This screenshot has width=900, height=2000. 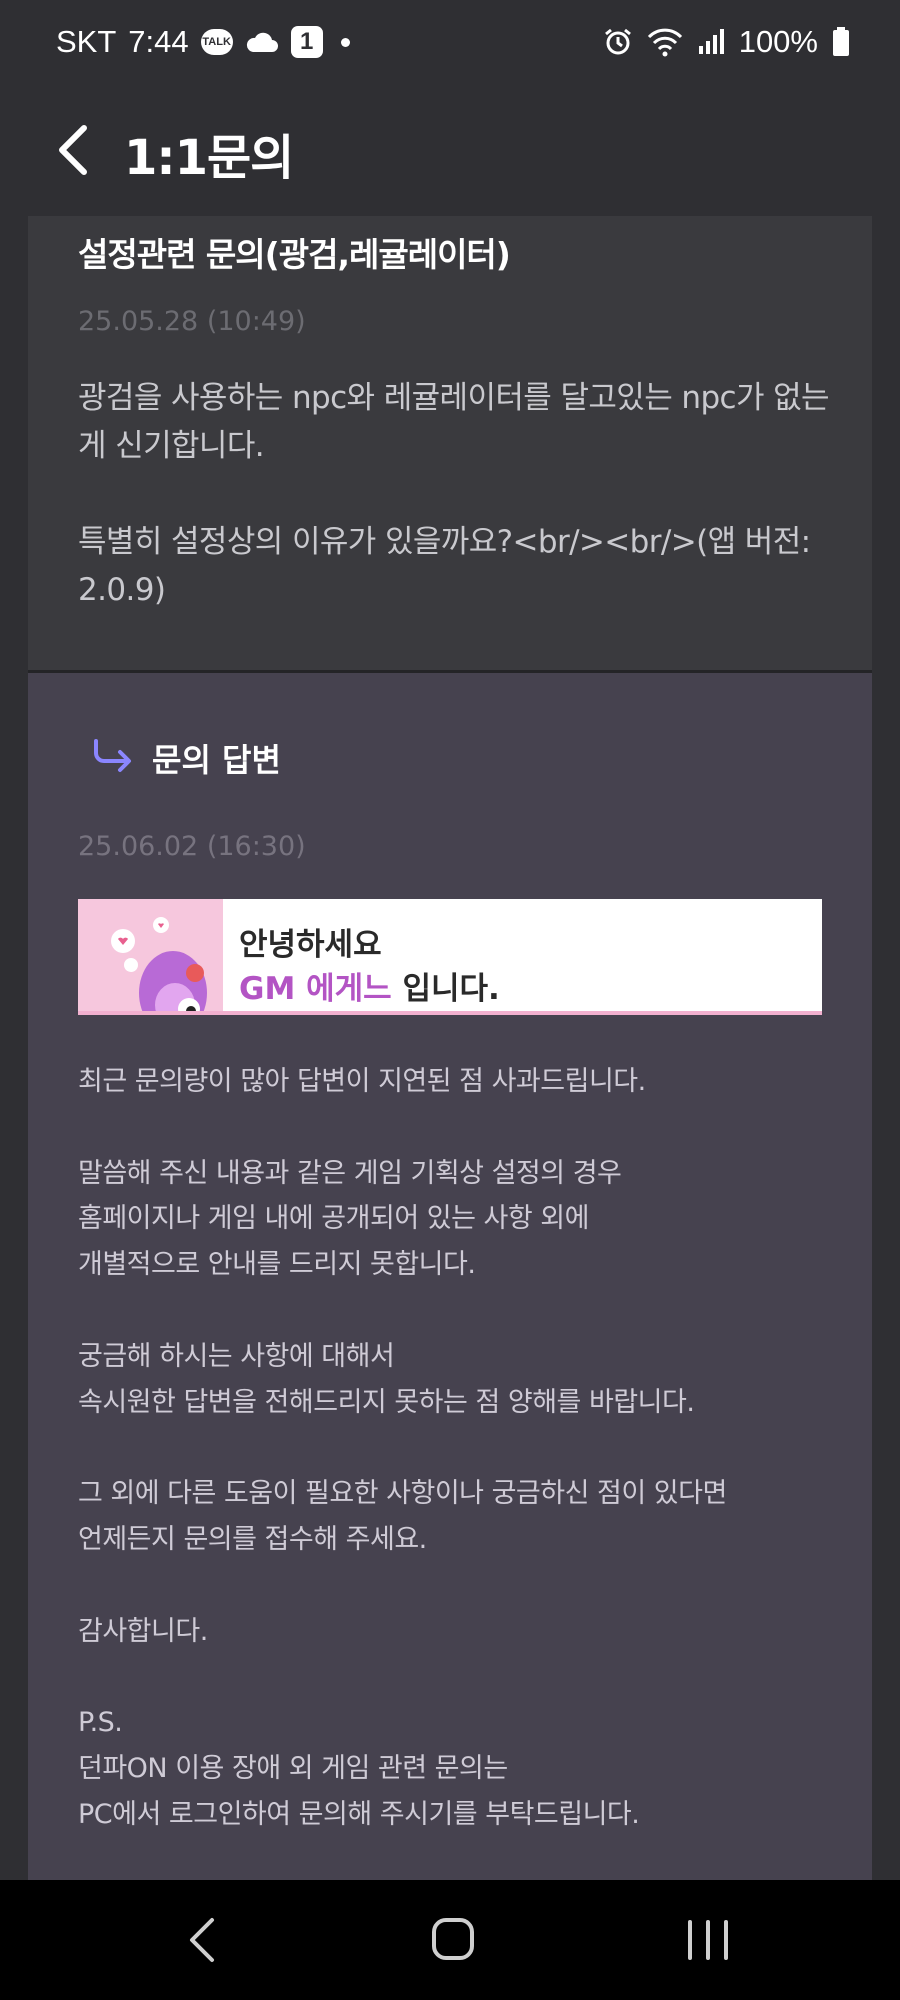 What do you see at coordinates (86, 41) in the screenshot?
I see `carrier-label: SKT` at bounding box center [86, 41].